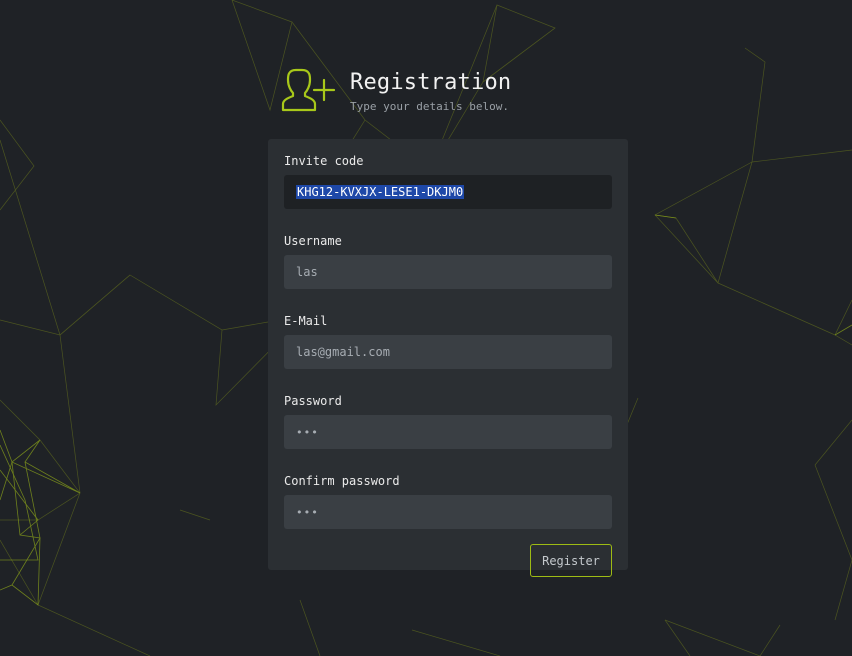 The image size is (852, 656). Describe the element at coordinates (307, 432) in the screenshot. I see `password-value: •••` at that location.